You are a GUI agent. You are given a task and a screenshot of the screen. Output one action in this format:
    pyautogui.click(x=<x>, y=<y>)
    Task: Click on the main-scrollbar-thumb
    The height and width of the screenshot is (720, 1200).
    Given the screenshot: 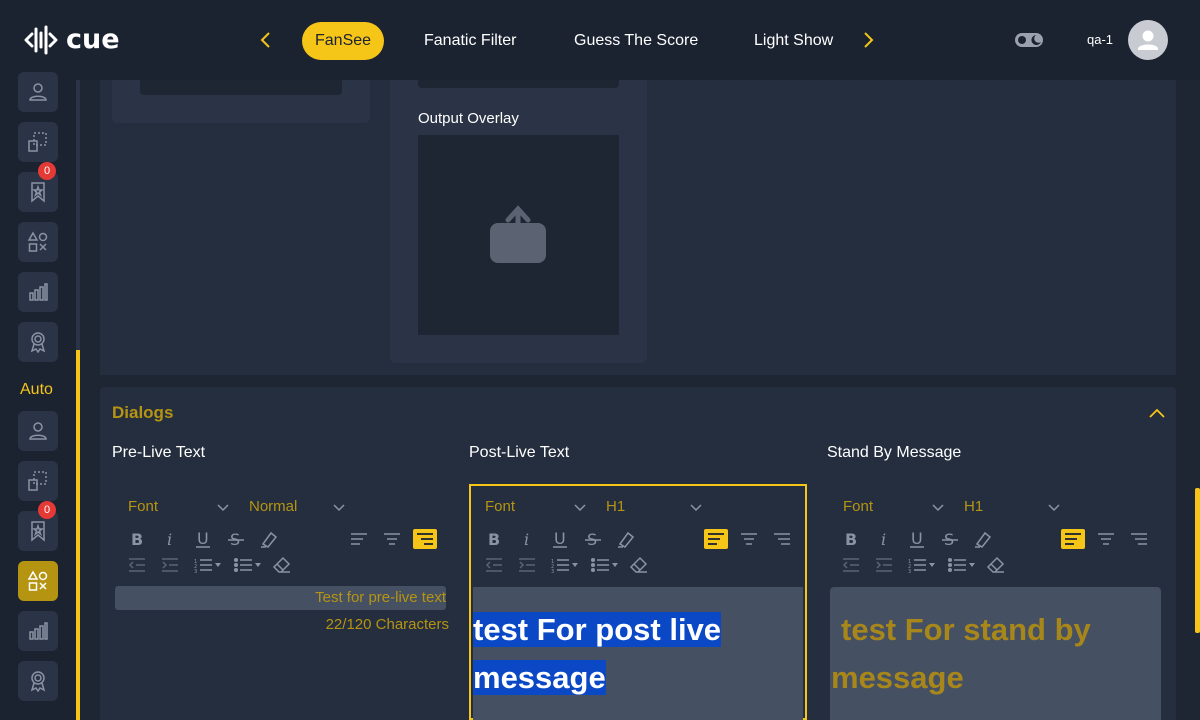 What is the action you would take?
    pyautogui.click(x=1197, y=560)
    